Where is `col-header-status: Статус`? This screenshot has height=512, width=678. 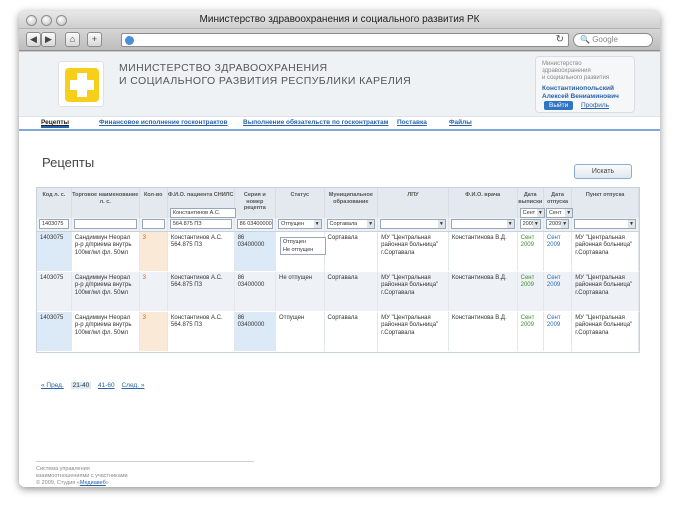 col-header-status: Статус is located at coordinates (300, 203).